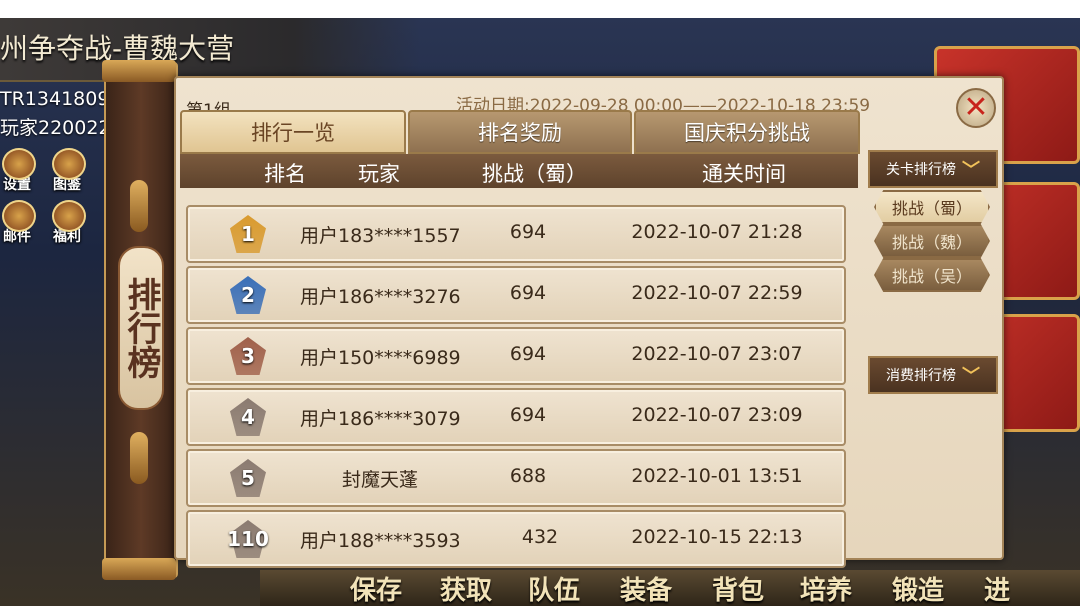 This screenshot has height=606, width=1080. Describe the element at coordinates (717, 476) in the screenshot. I see `clear-time: 2022-10-01 13:51` at that location.